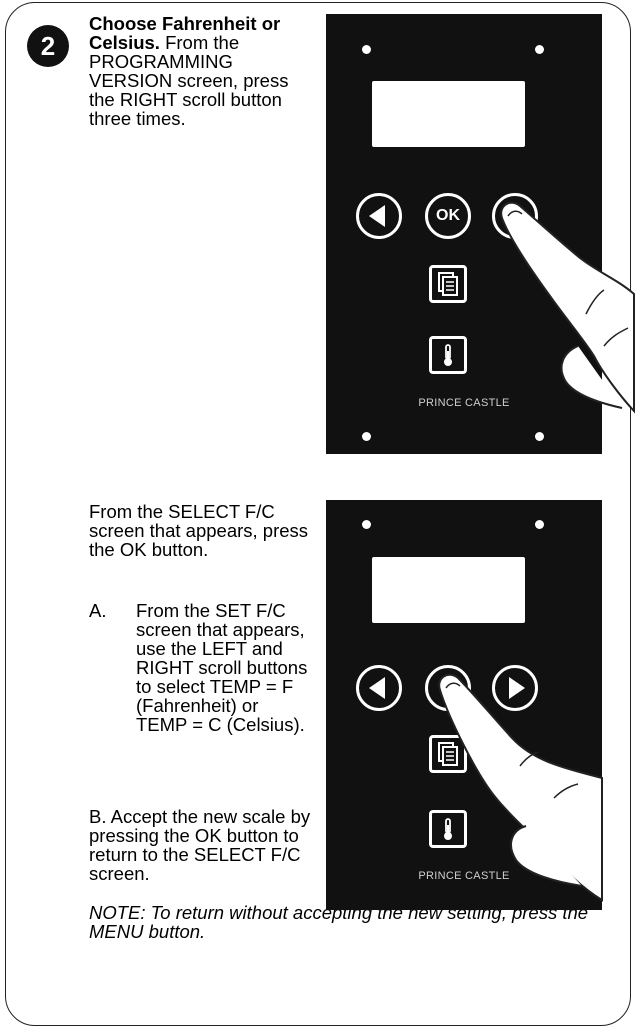 This screenshot has height=1032, width=638. What do you see at coordinates (48, 46) in the screenshot?
I see `step-number-badge: 2` at bounding box center [48, 46].